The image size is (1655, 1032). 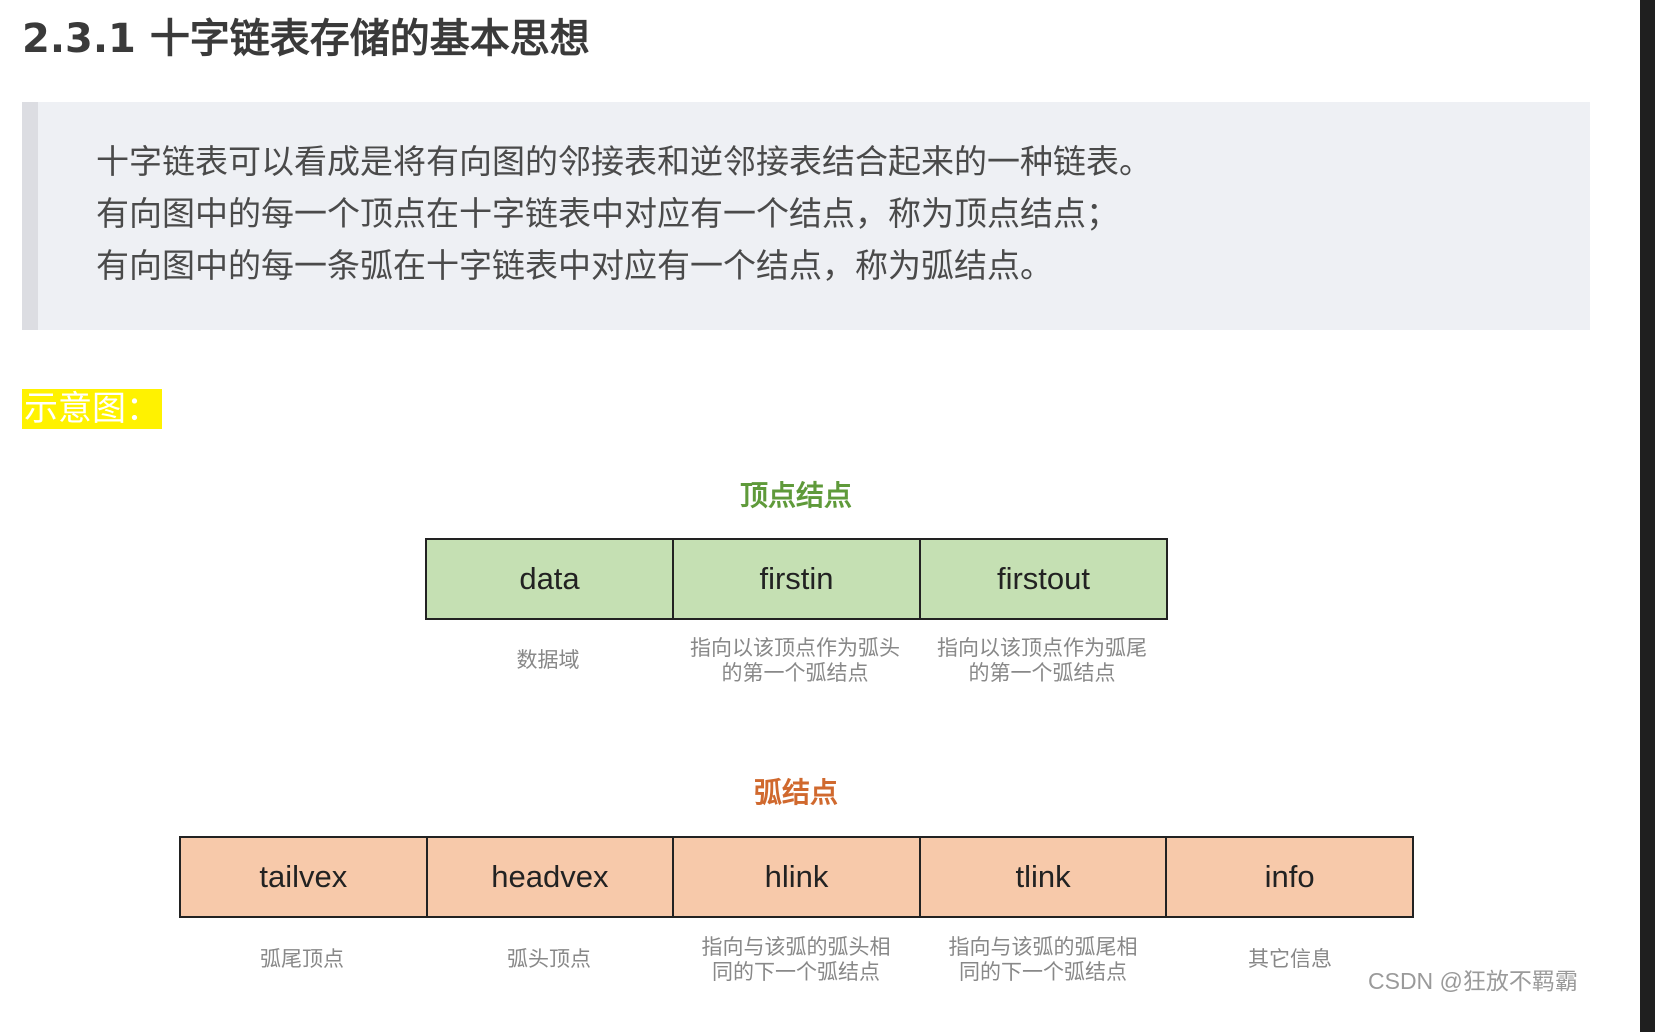 I want to click on arc-node-title: 弧结点, so click(x=795, y=792).